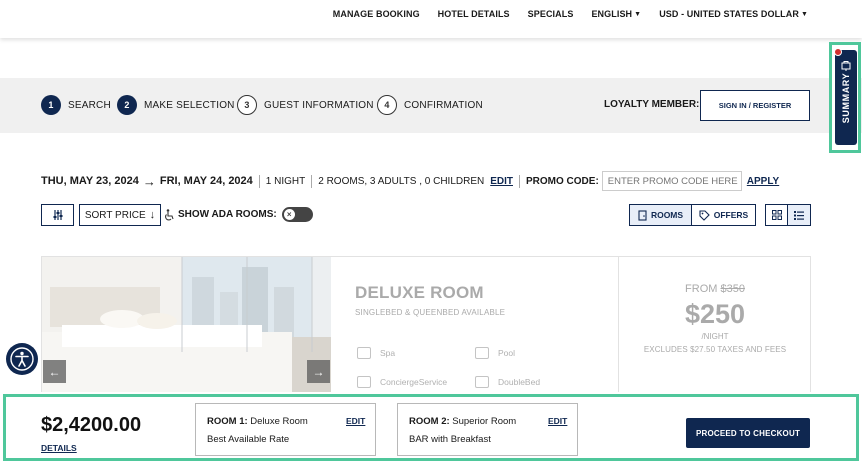 This screenshot has width=862, height=464. Describe the element at coordinates (701, 289) in the screenshot. I see `from-label: FROM` at that location.